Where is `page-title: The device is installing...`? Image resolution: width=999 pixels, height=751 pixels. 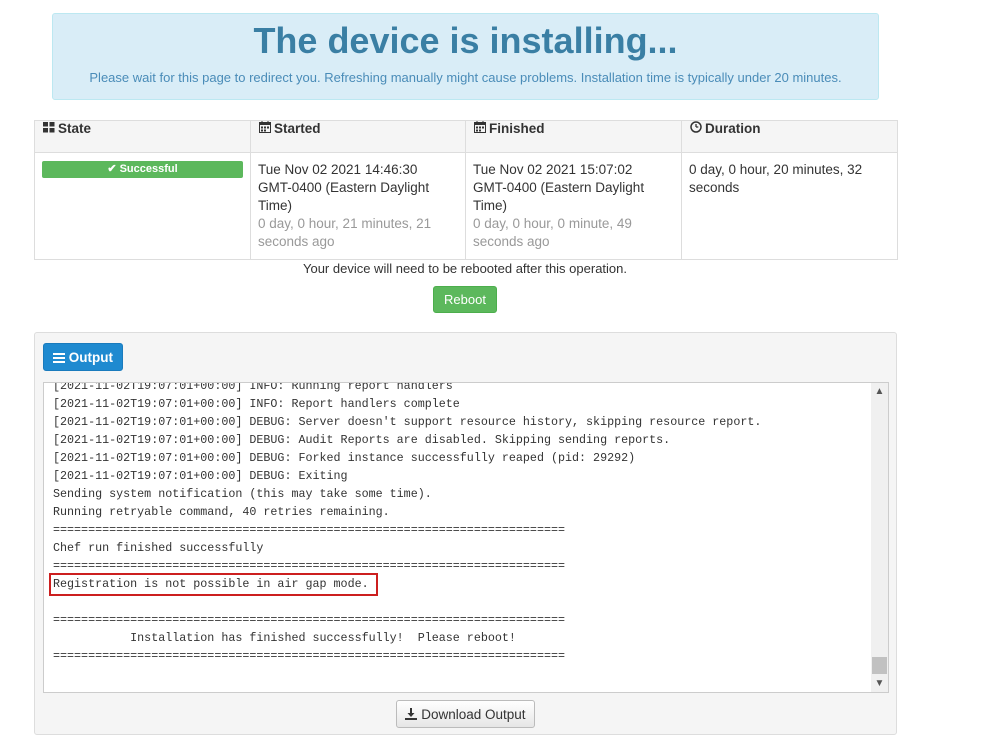
page-title: The device is installing... is located at coordinates (465, 40).